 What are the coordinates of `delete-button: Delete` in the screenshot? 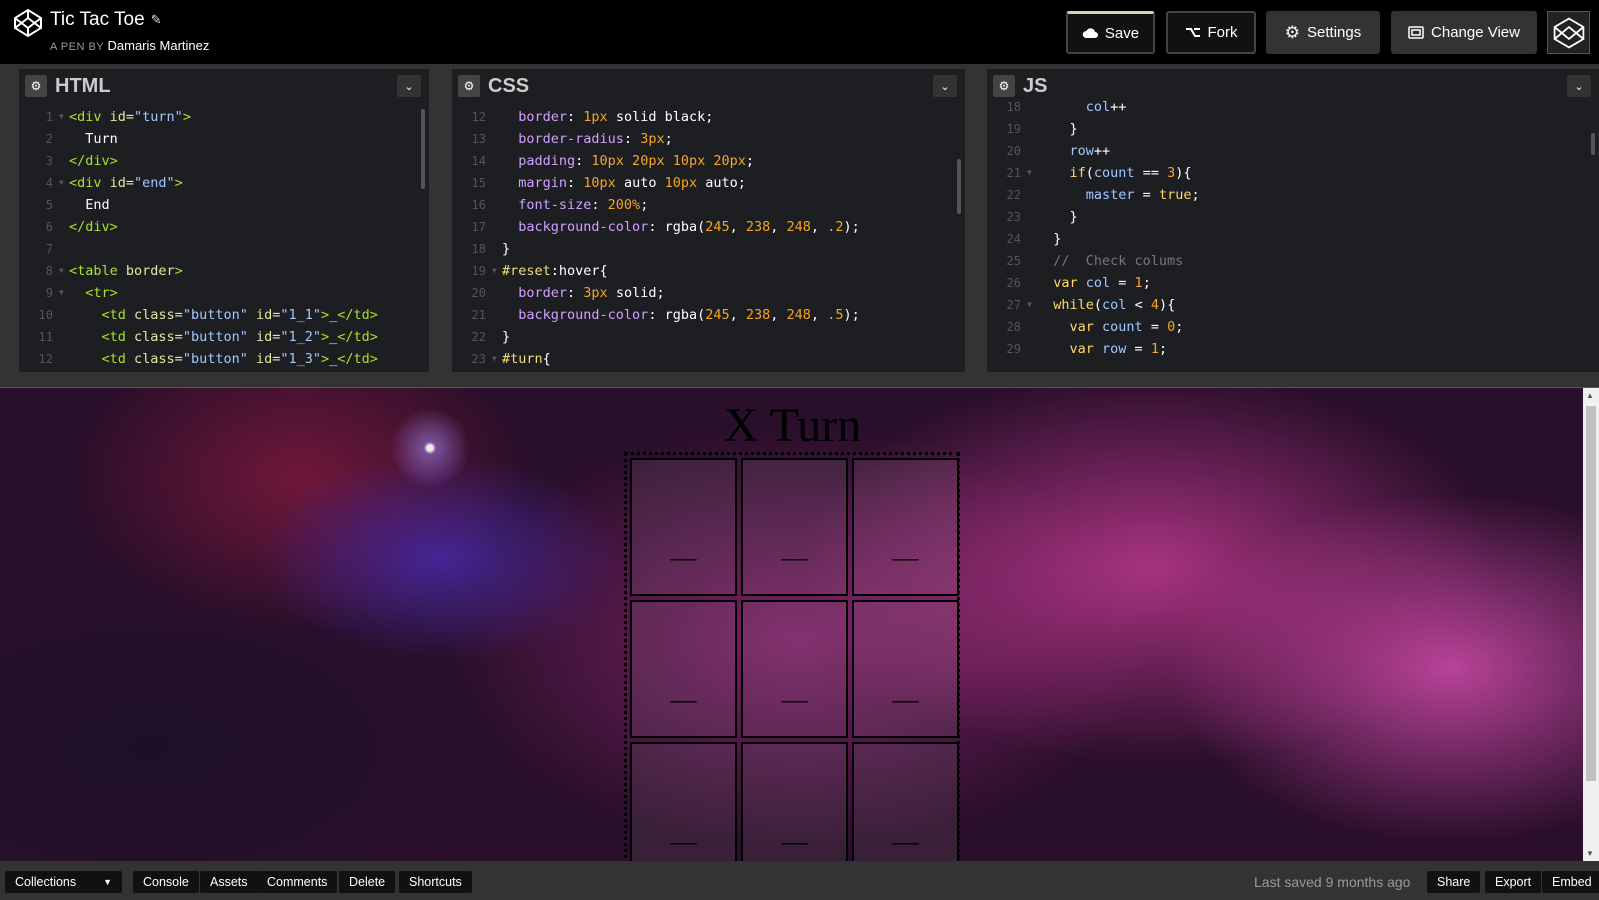 It's located at (367, 882).